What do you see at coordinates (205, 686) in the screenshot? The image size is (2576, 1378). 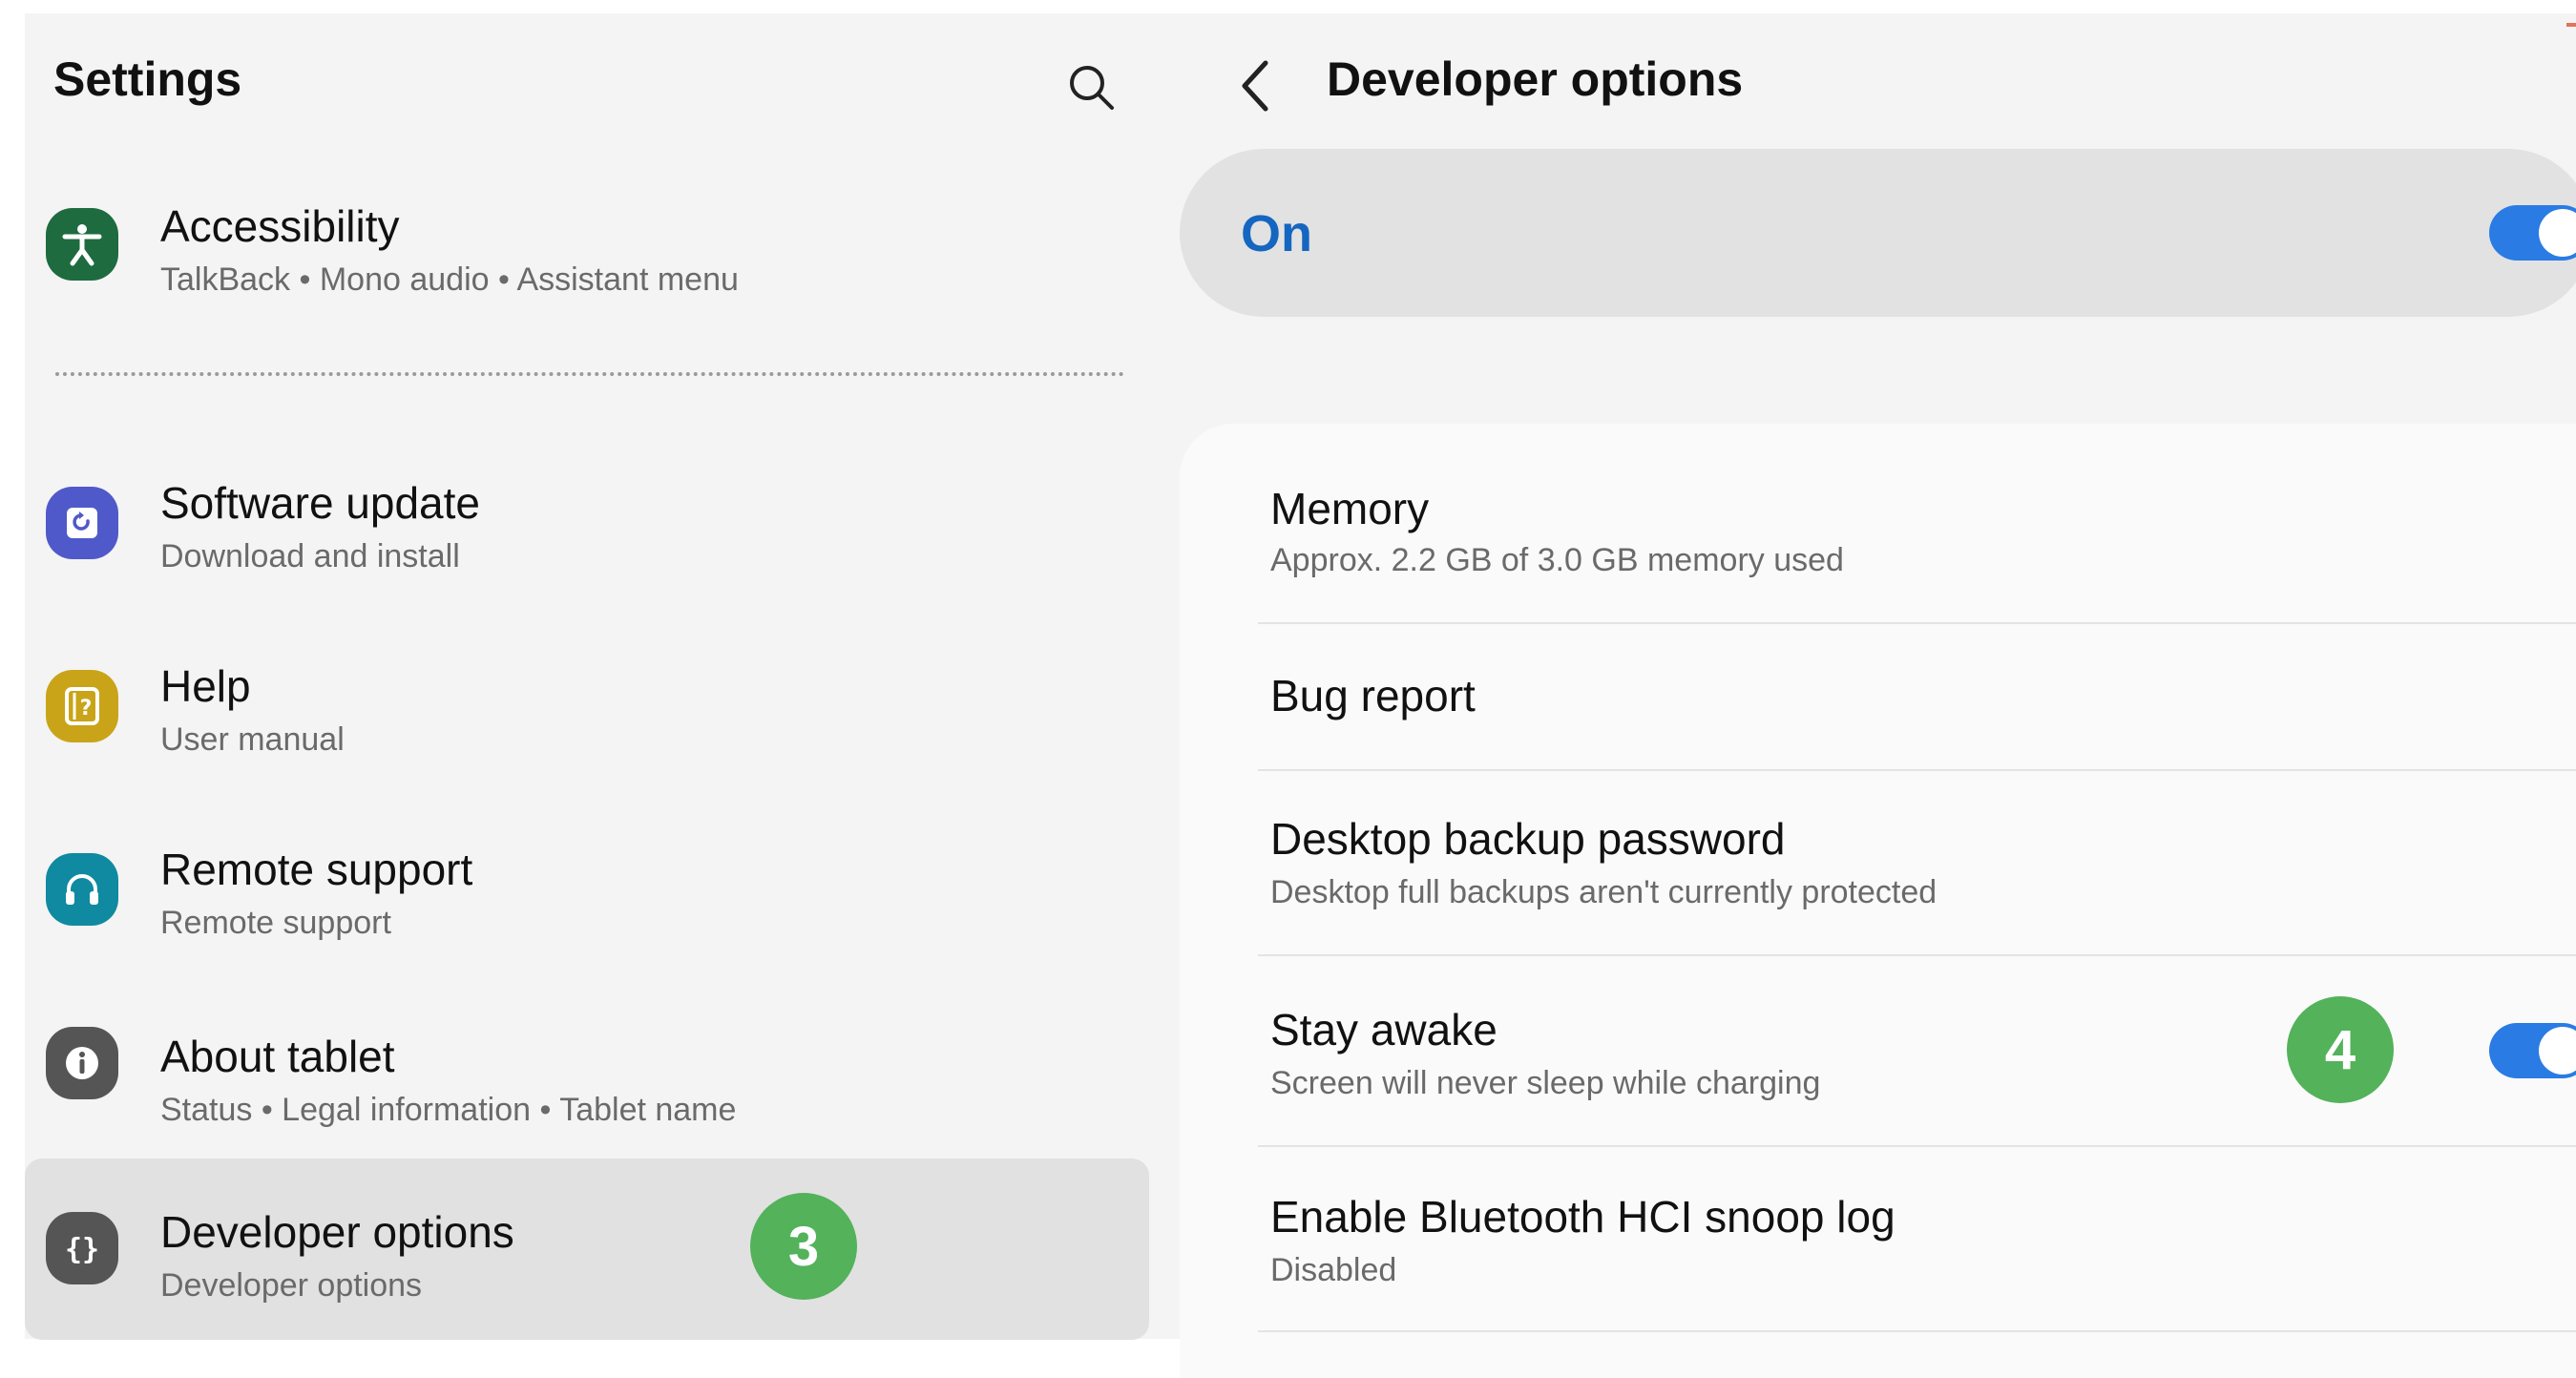 I see `settings-item-title: Help` at bounding box center [205, 686].